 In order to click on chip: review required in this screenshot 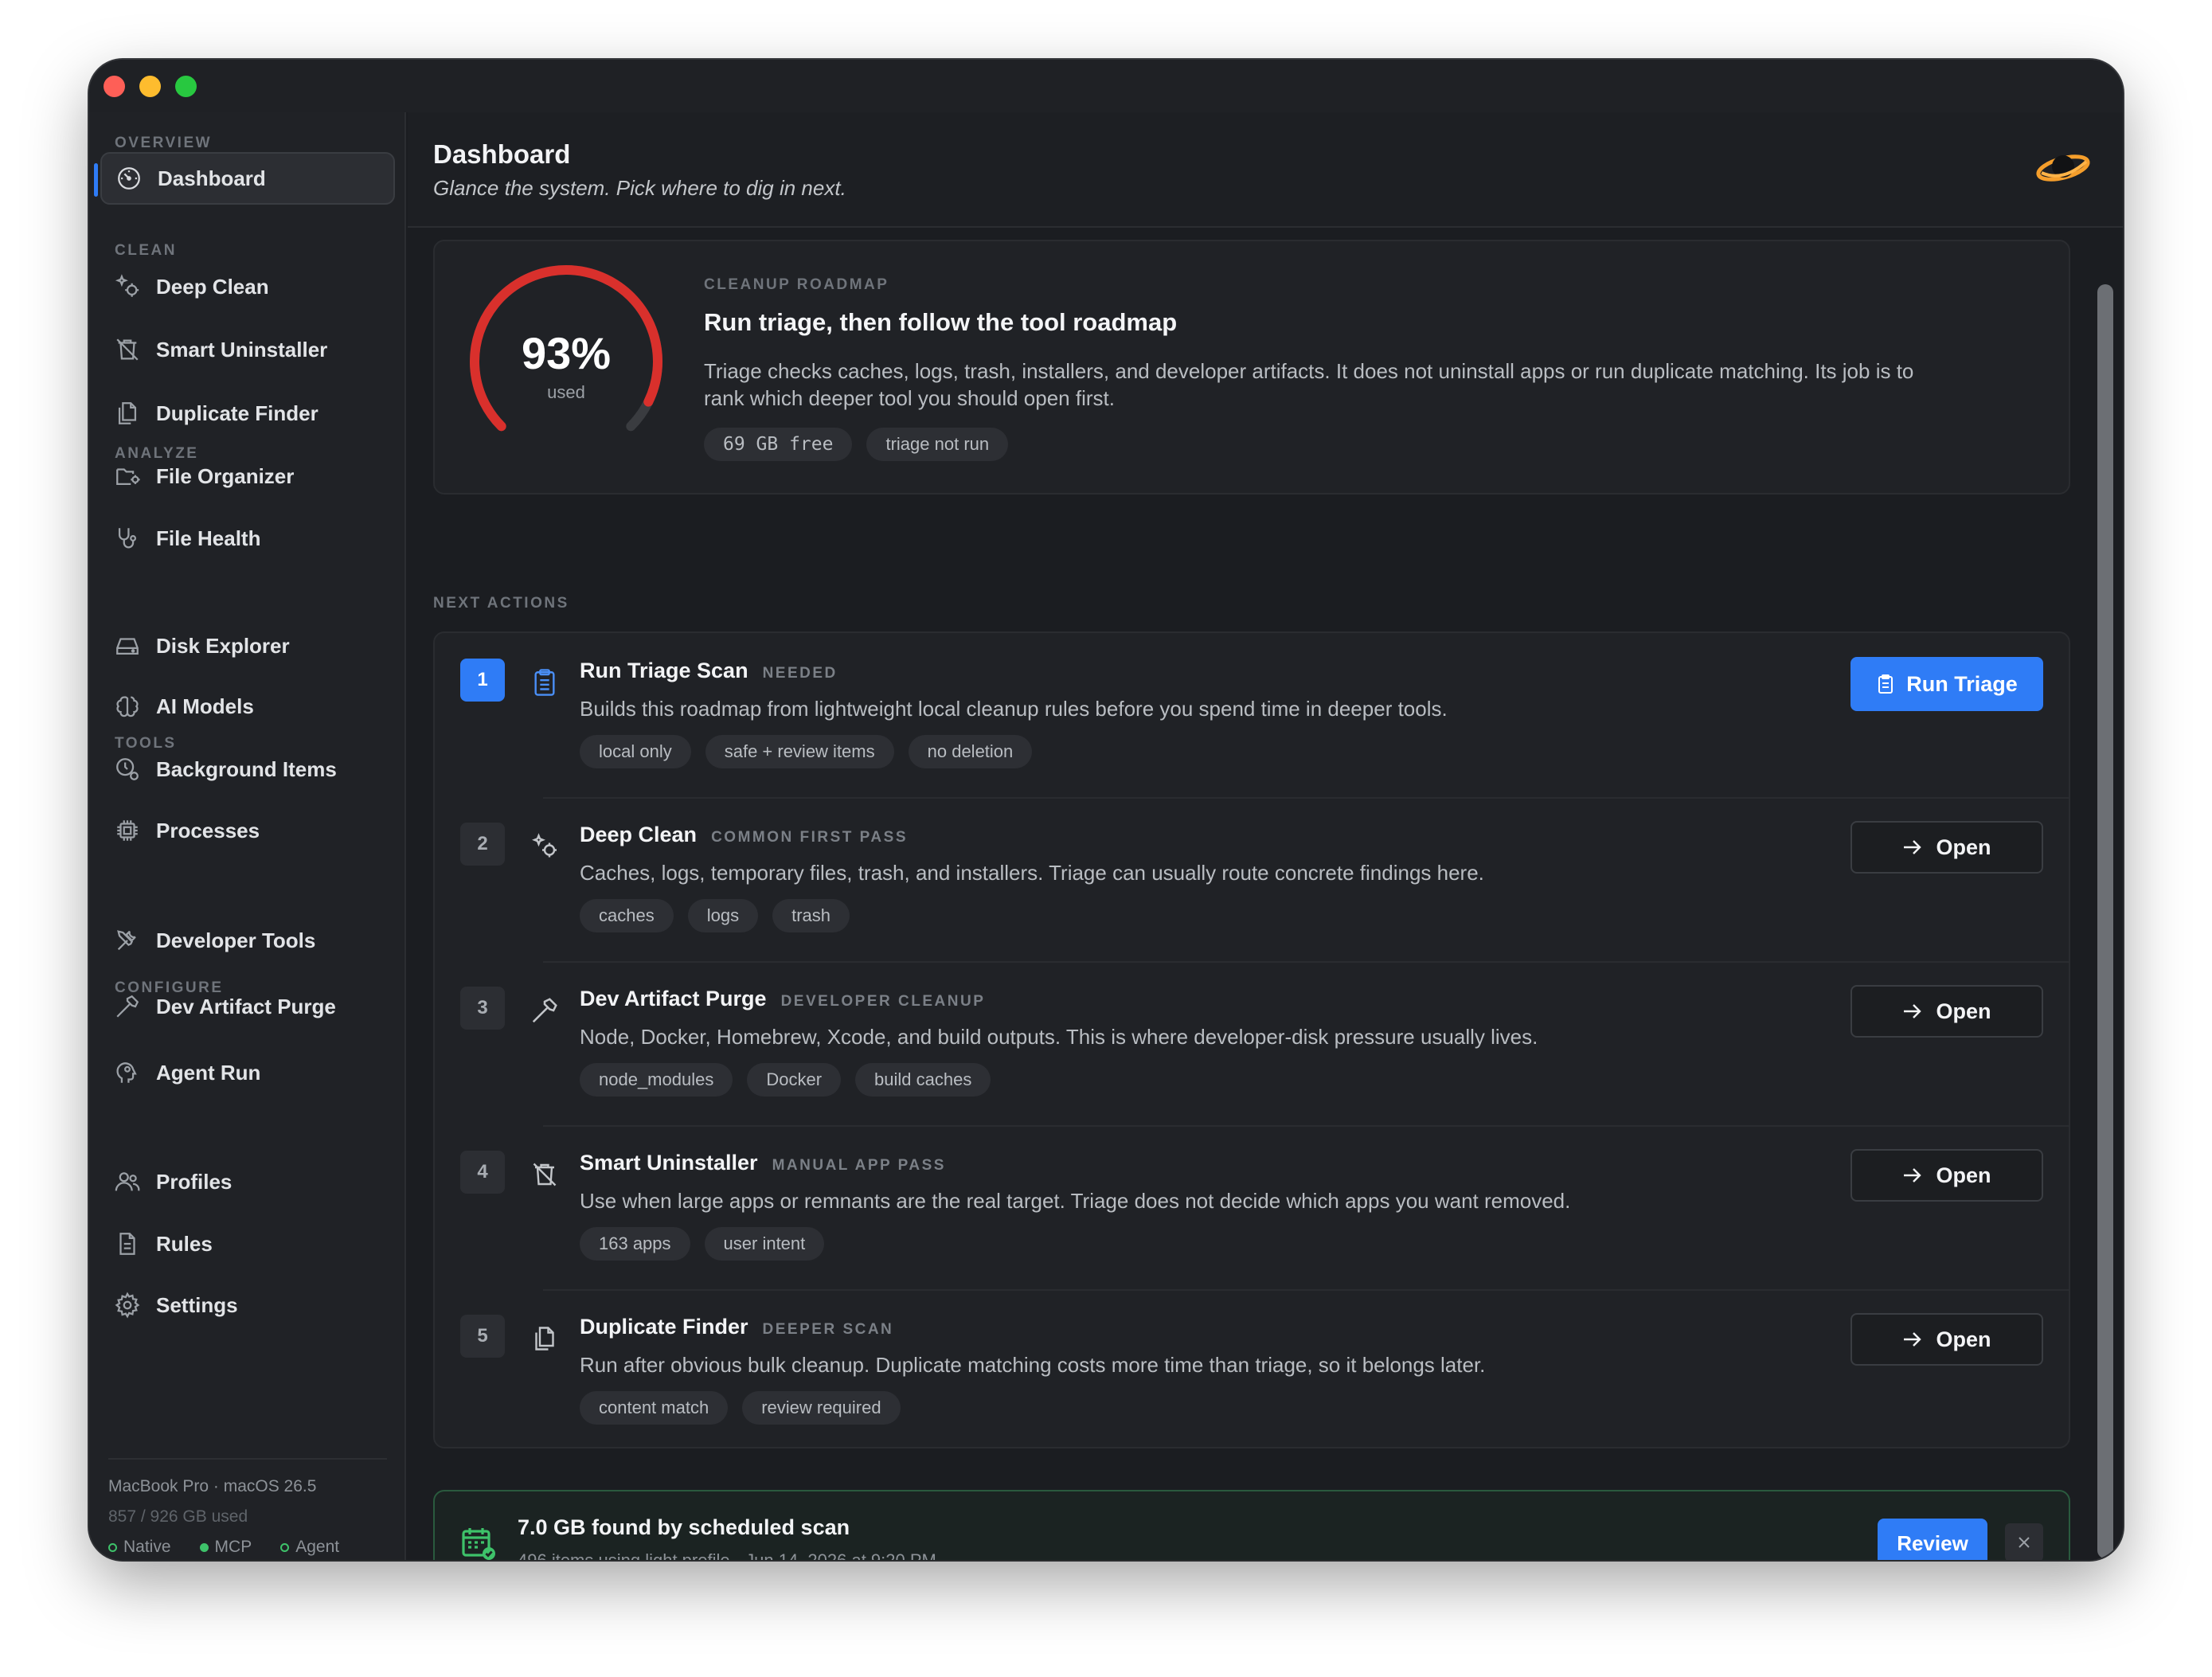, I will do `click(821, 1408)`.